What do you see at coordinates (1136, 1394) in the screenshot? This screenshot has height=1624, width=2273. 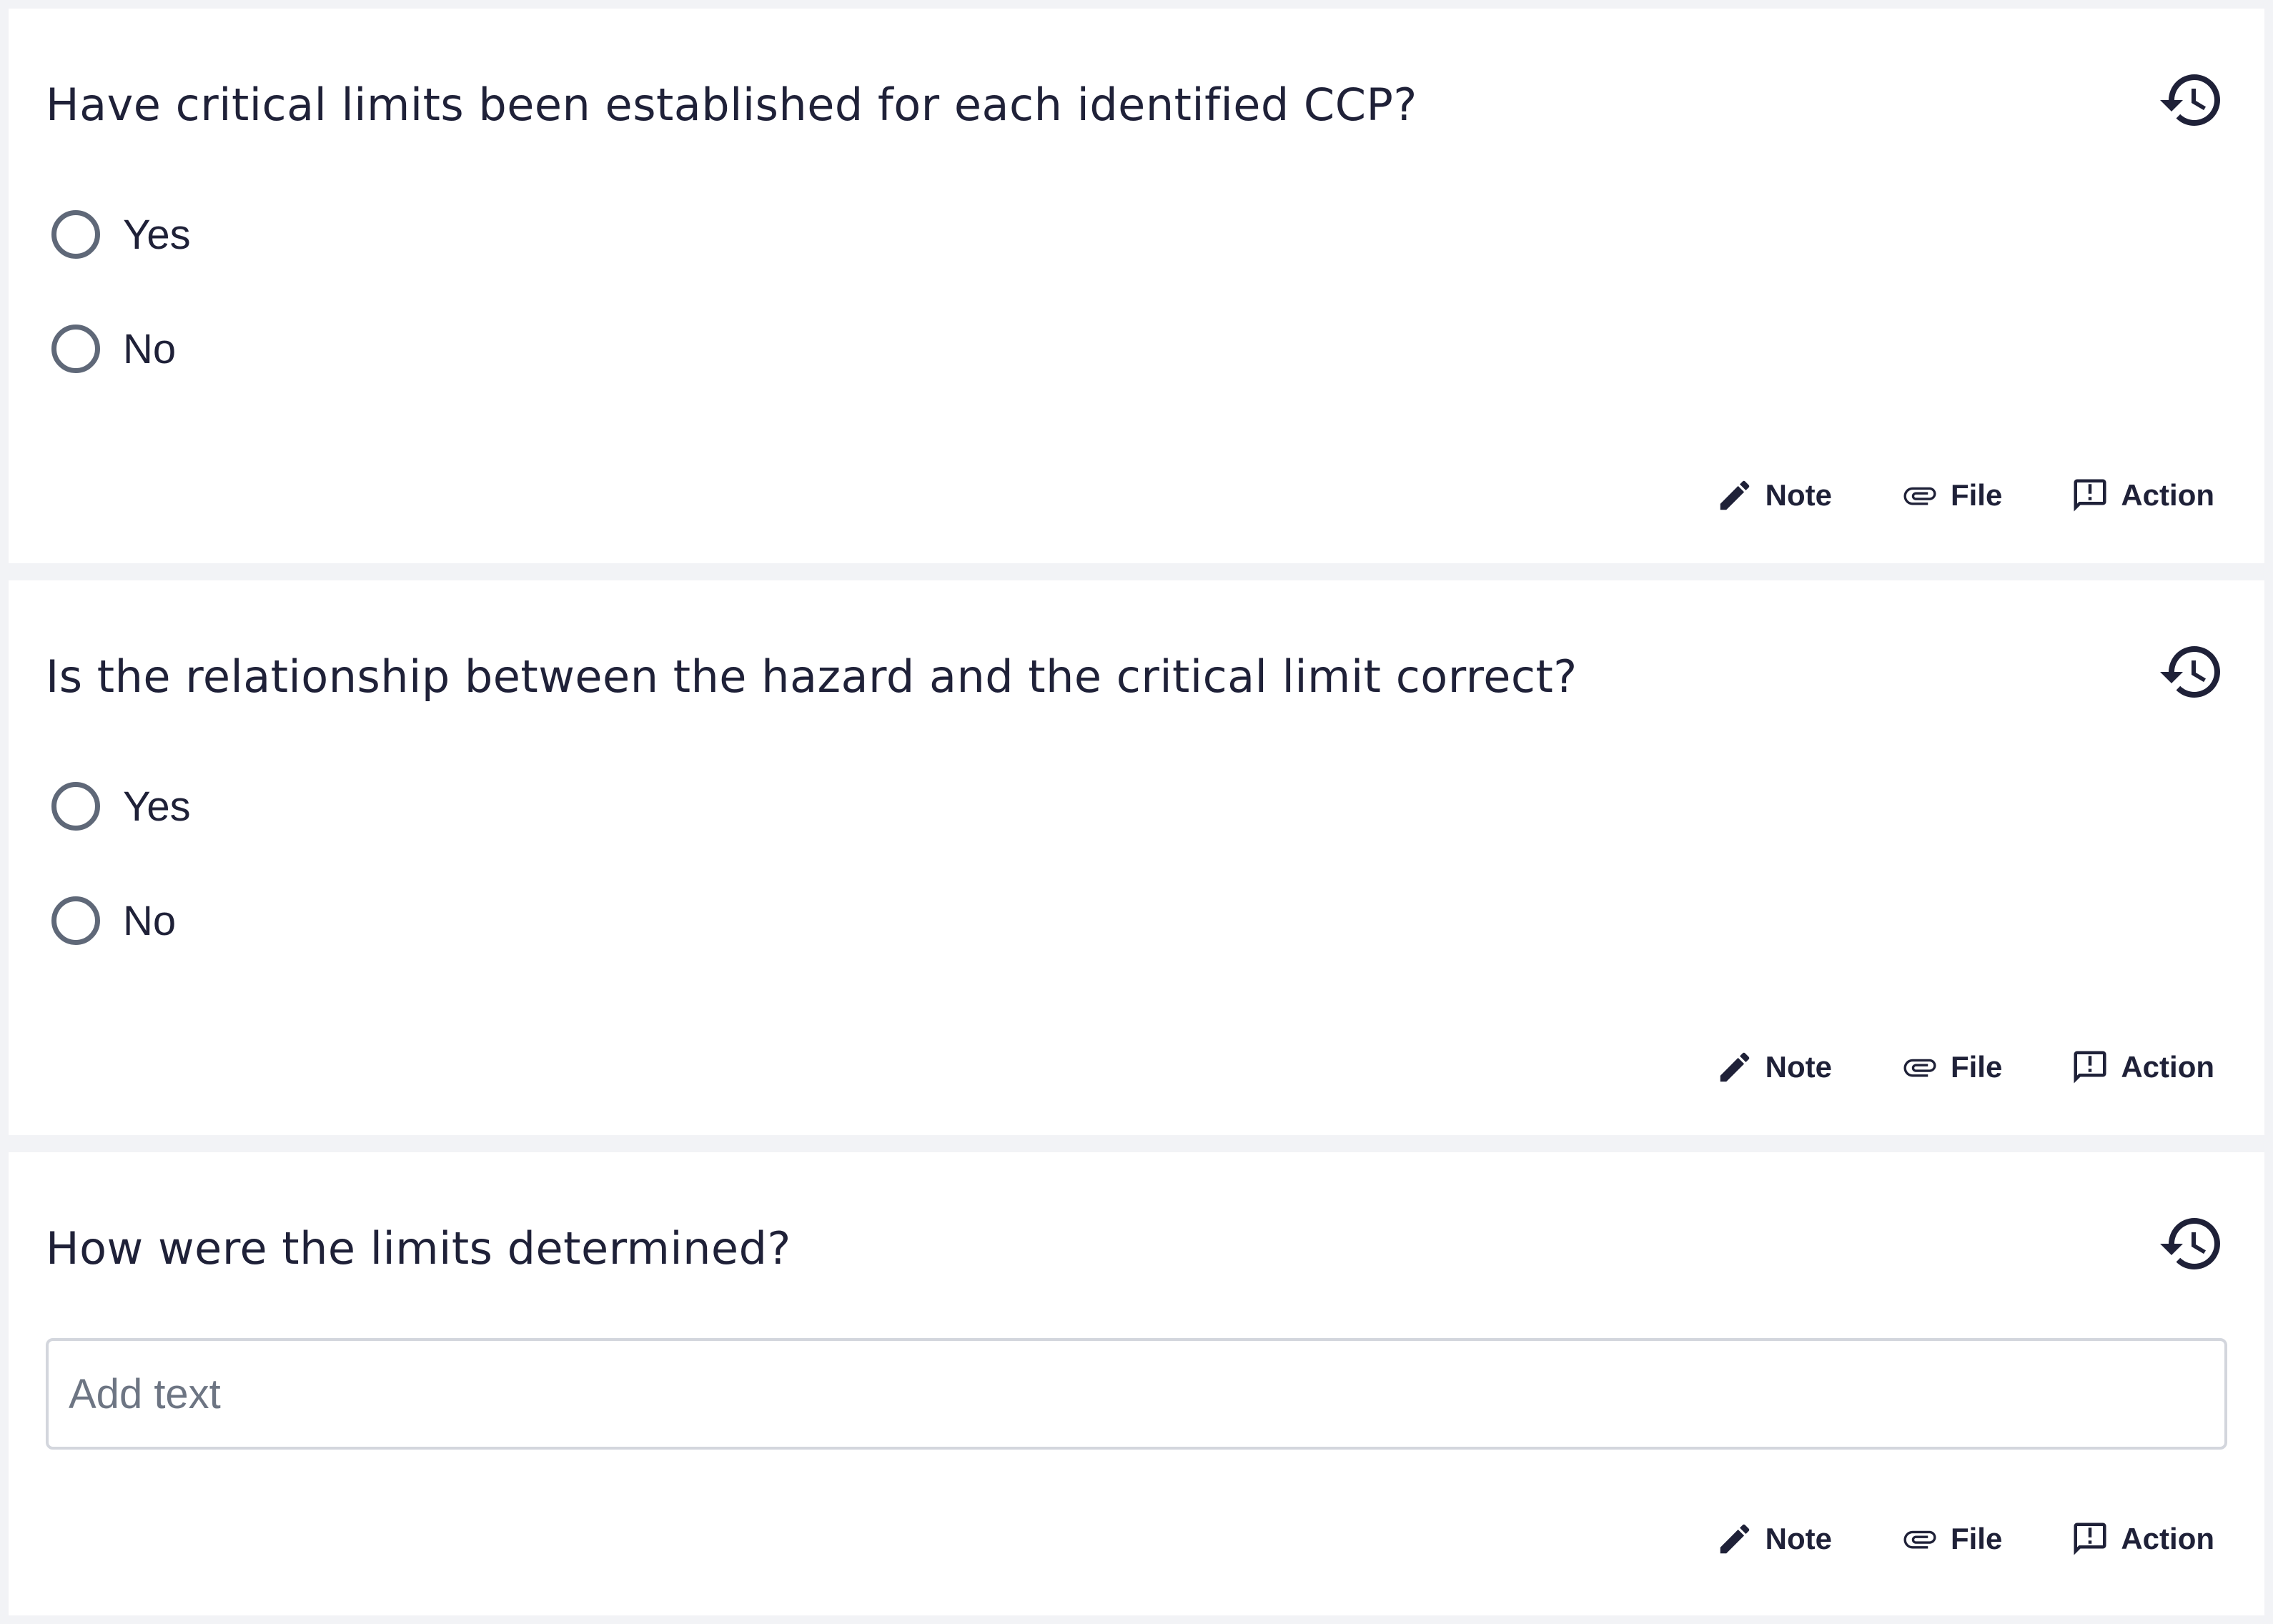 I see `answer-text-input` at bounding box center [1136, 1394].